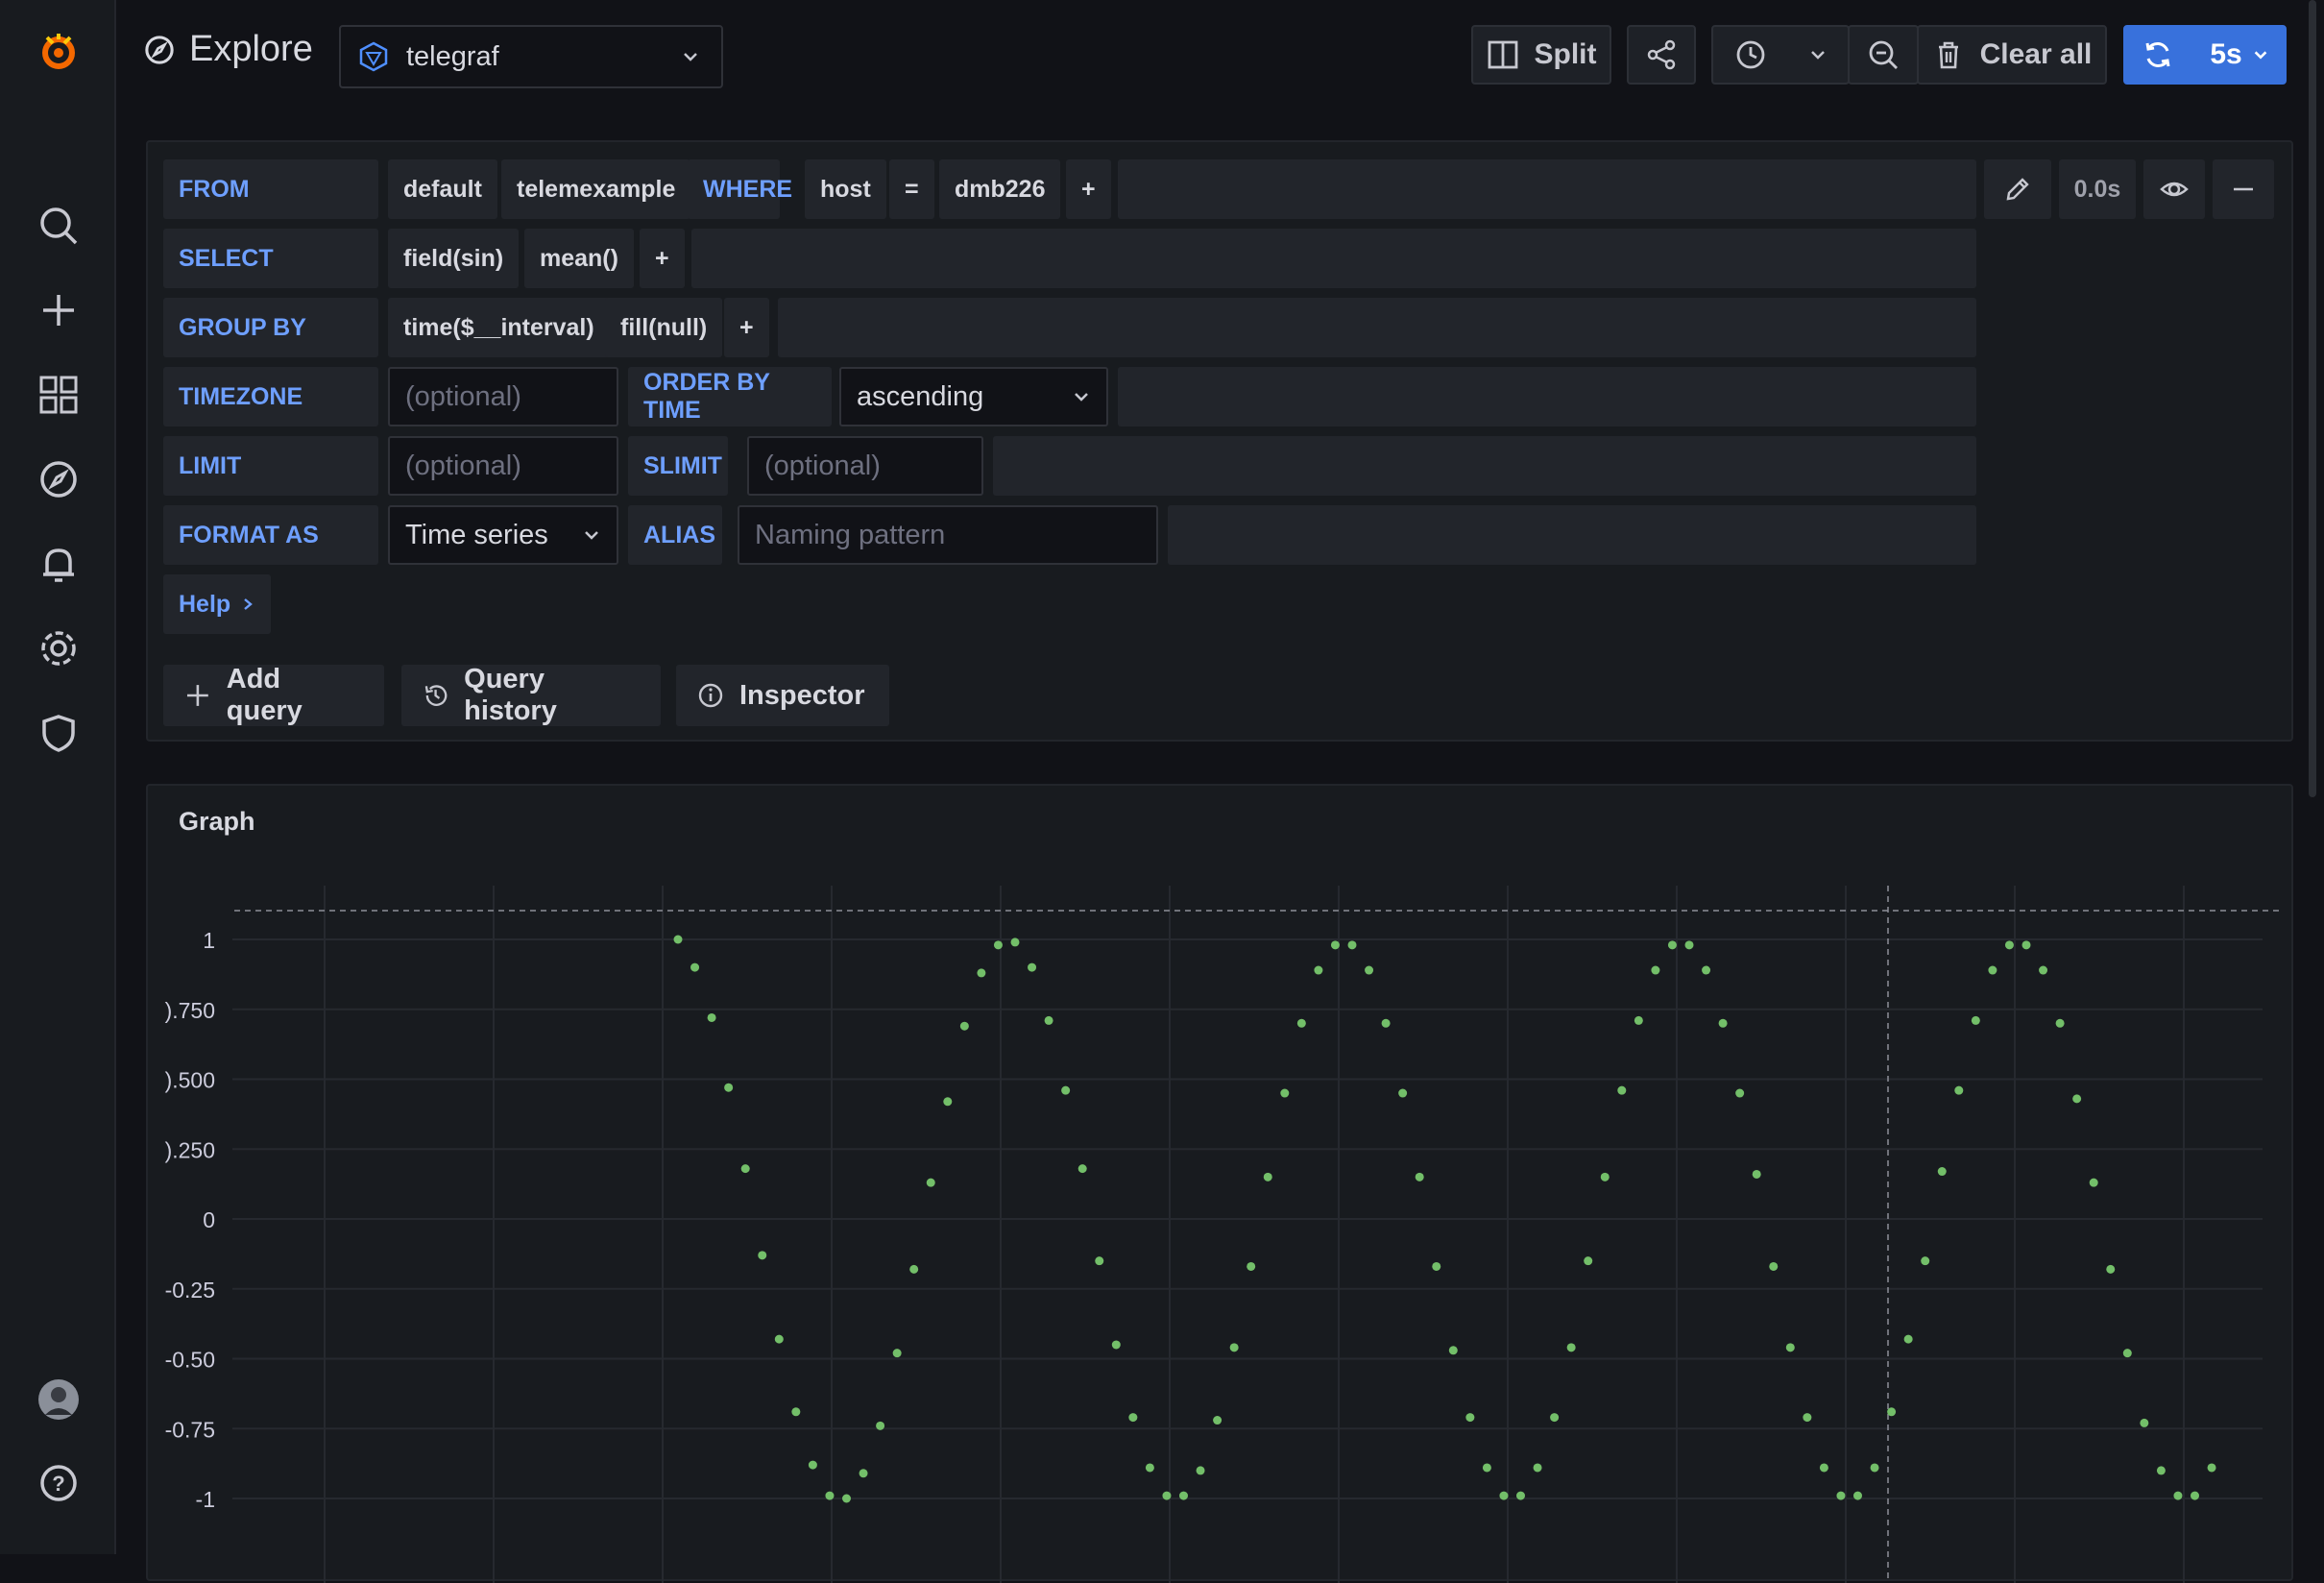 The height and width of the screenshot is (1583, 2324). What do you see at coordinates (531, 56) in the screenshot?
I see `datasource-picker: telegraf` at bounding box center [531, 56].